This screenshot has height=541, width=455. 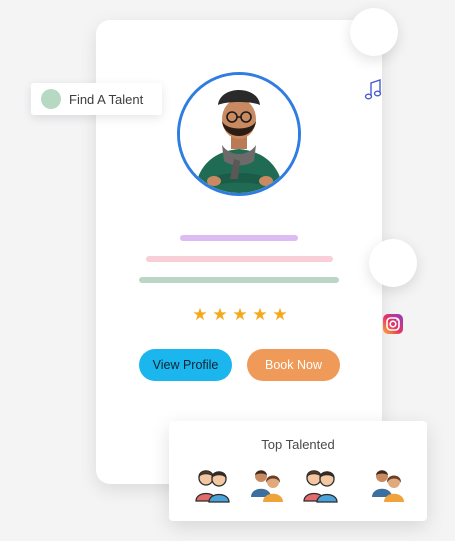 I want to click on top-talented-title: Top Talented, so click(x=298, y=444).